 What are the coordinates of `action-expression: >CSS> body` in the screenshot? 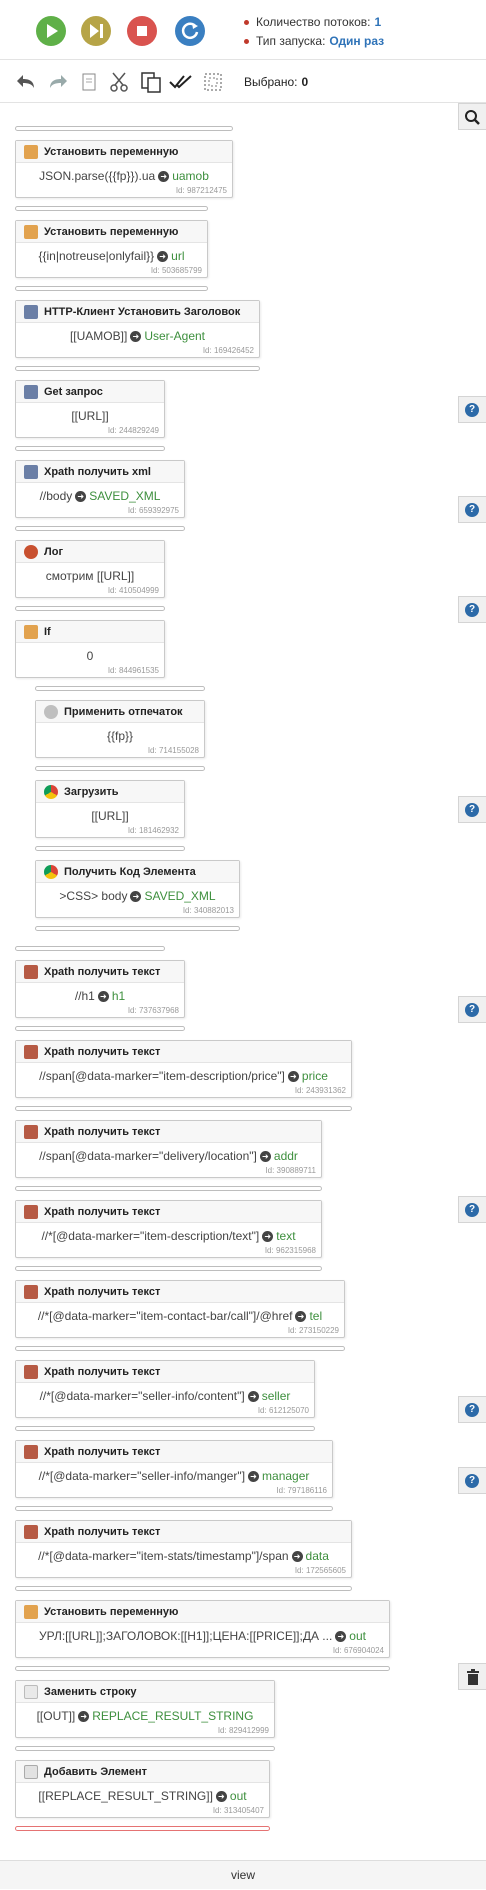 It's located at (93, 896).